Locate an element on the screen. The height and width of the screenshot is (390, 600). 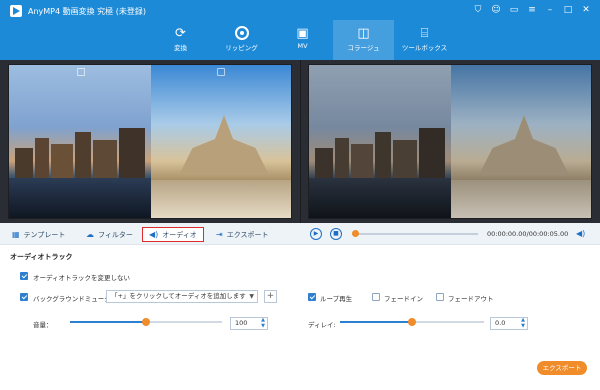
export-icon: ⇥ is located at coordinates (219, 234).